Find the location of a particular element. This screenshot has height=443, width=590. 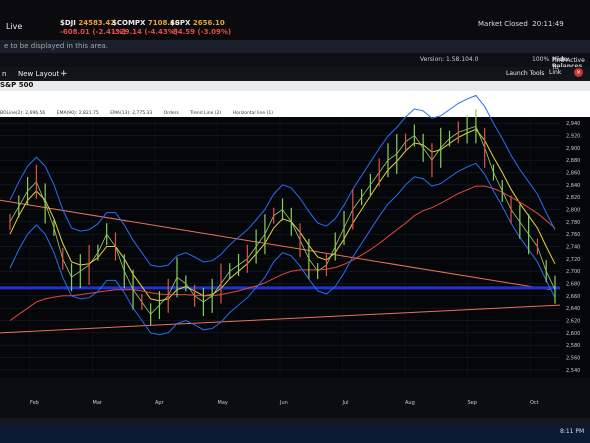

y-tick-label: 2,920 is located at coordinates (573, 137).